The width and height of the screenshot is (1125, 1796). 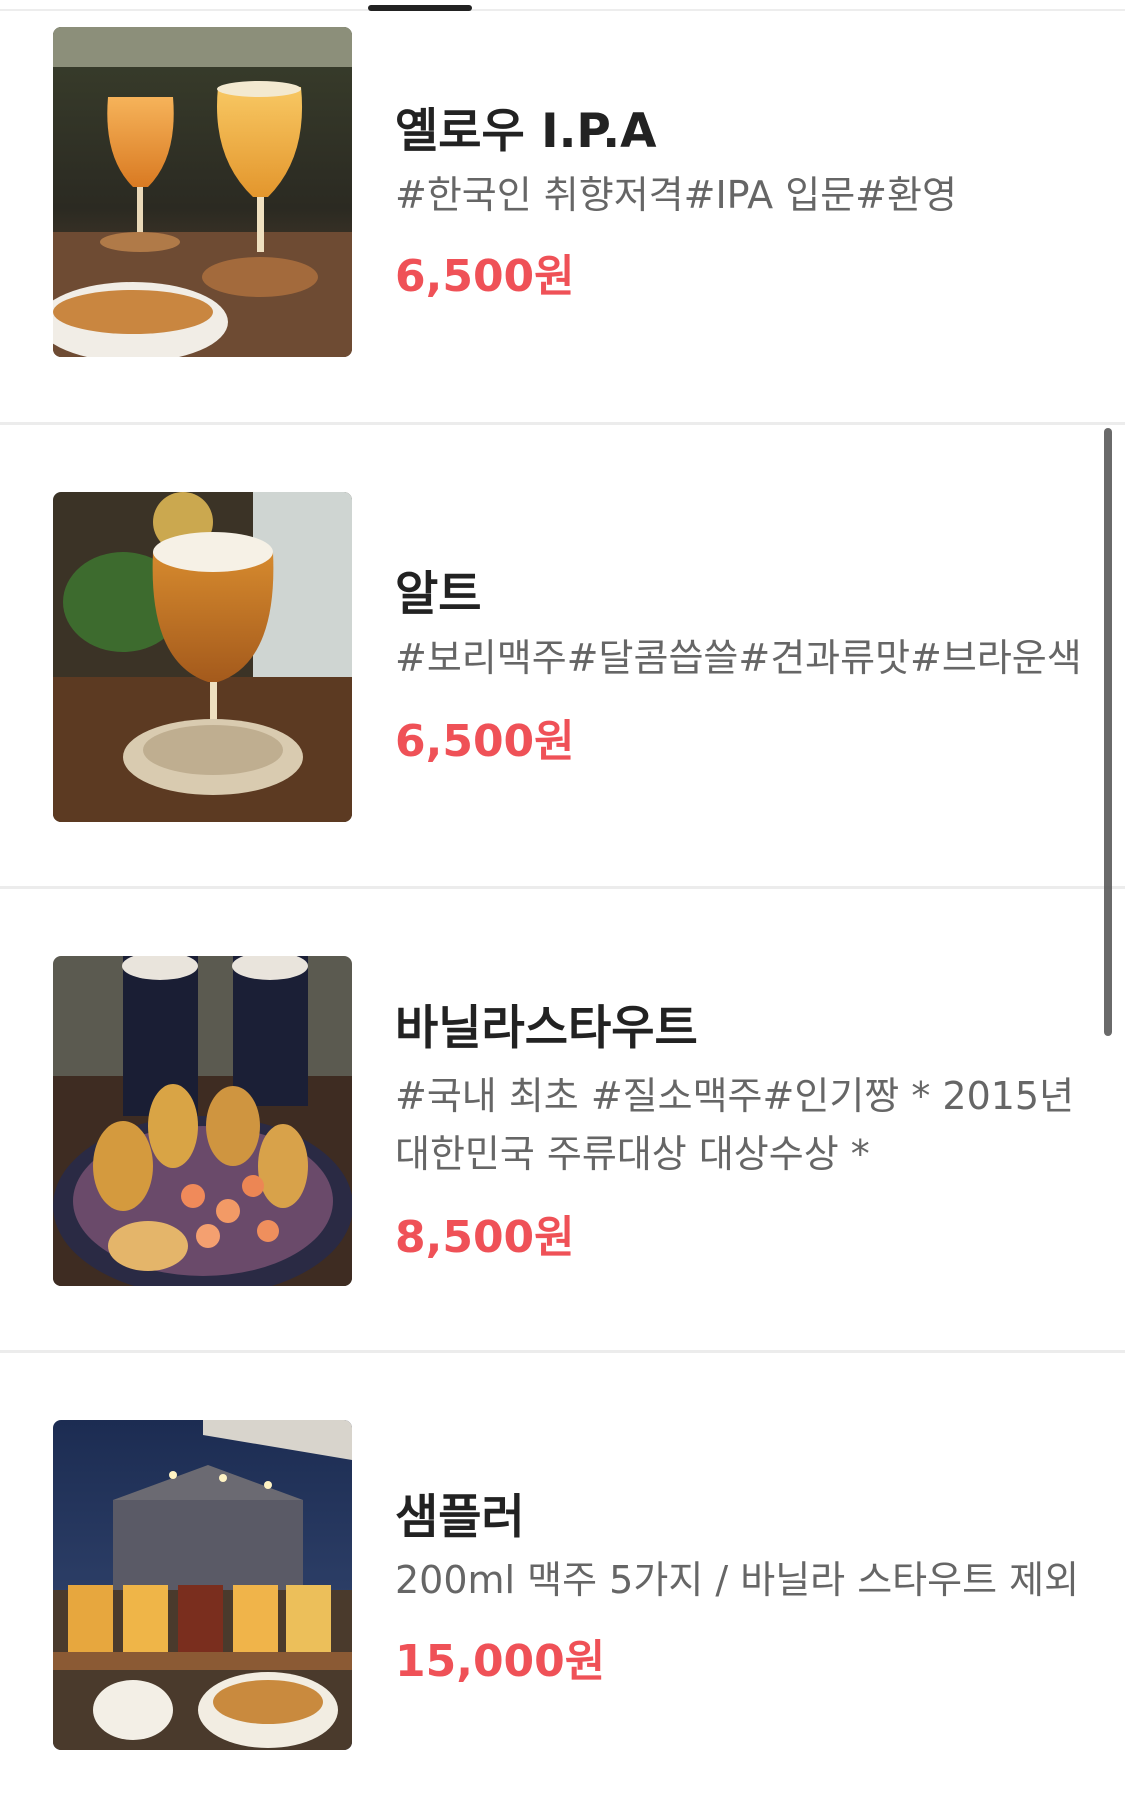 I want to click on scrollbar, so click(x=1108, y=732).